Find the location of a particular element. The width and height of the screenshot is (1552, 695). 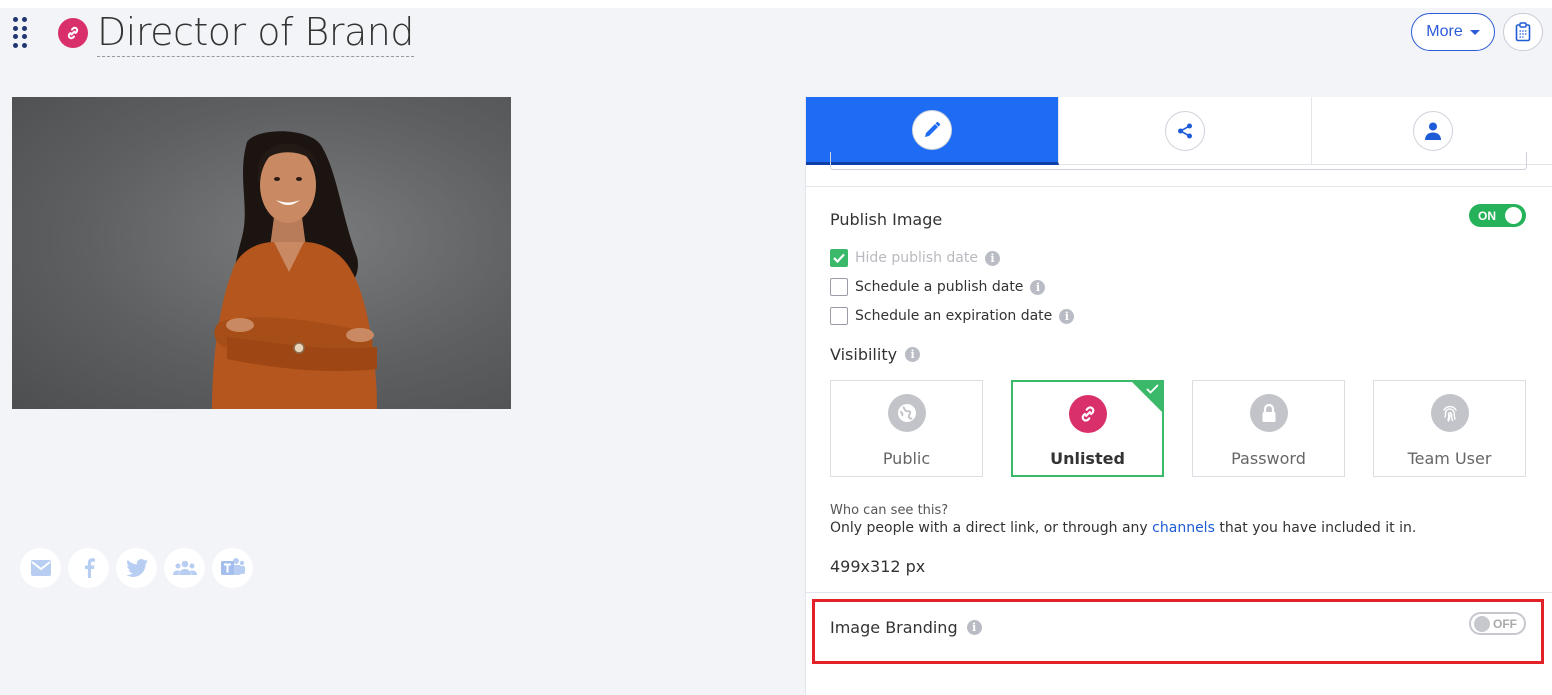

hide-publish-date-label: Hide publish date is located at coordinates (916, 258).